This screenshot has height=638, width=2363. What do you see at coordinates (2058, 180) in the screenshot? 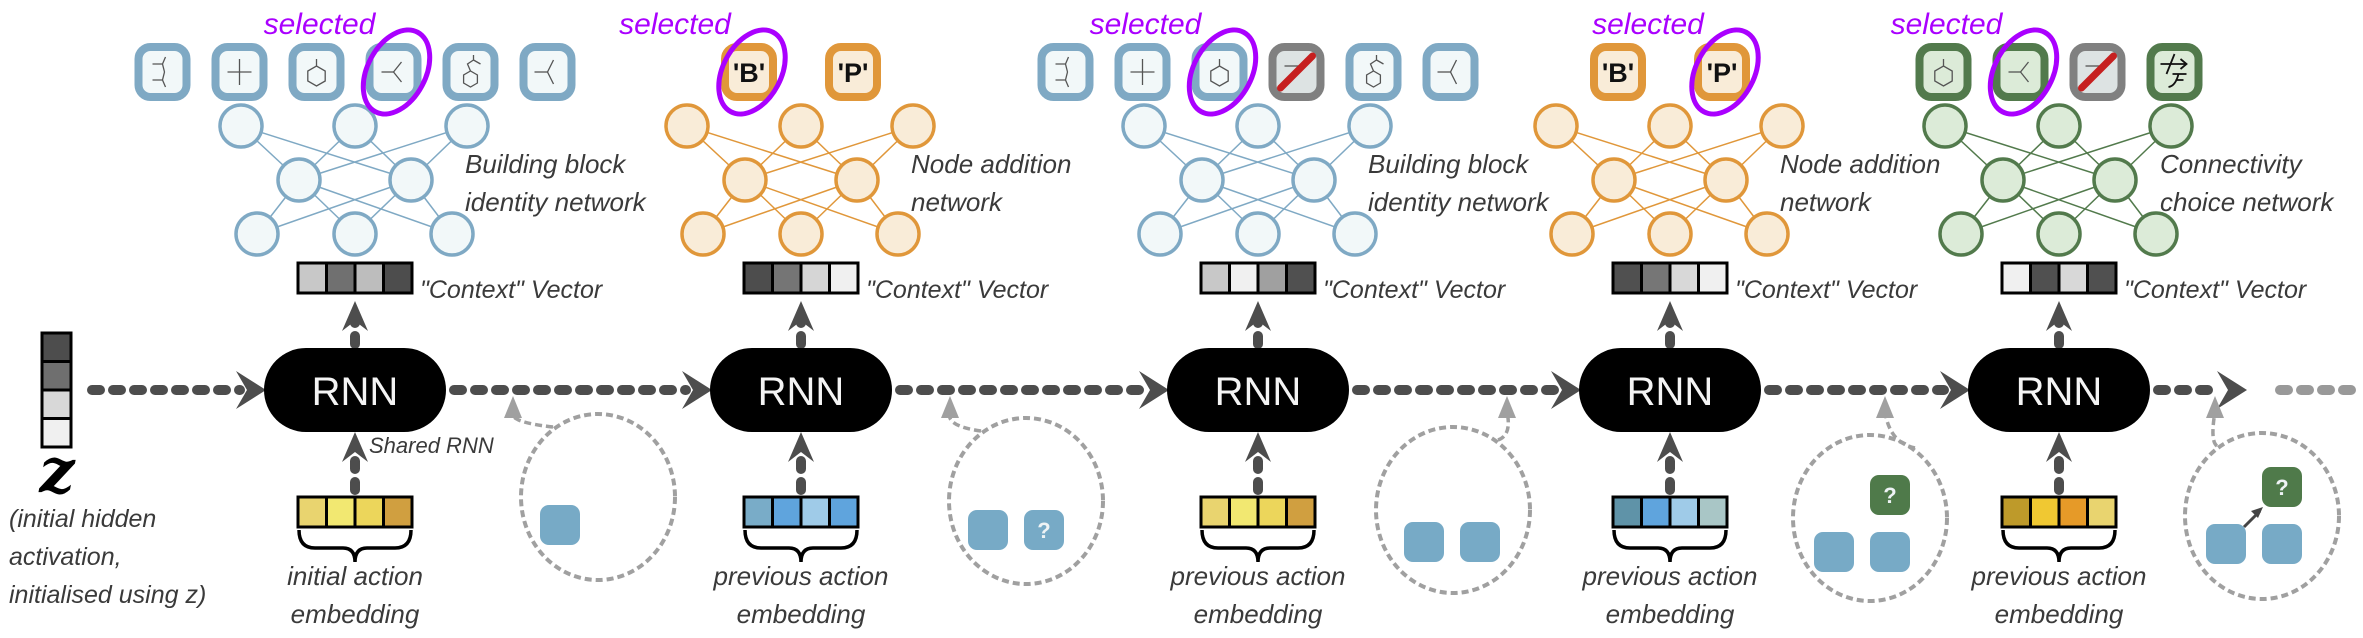
I see `connectivity-network` at bounding box center [2058, 180].